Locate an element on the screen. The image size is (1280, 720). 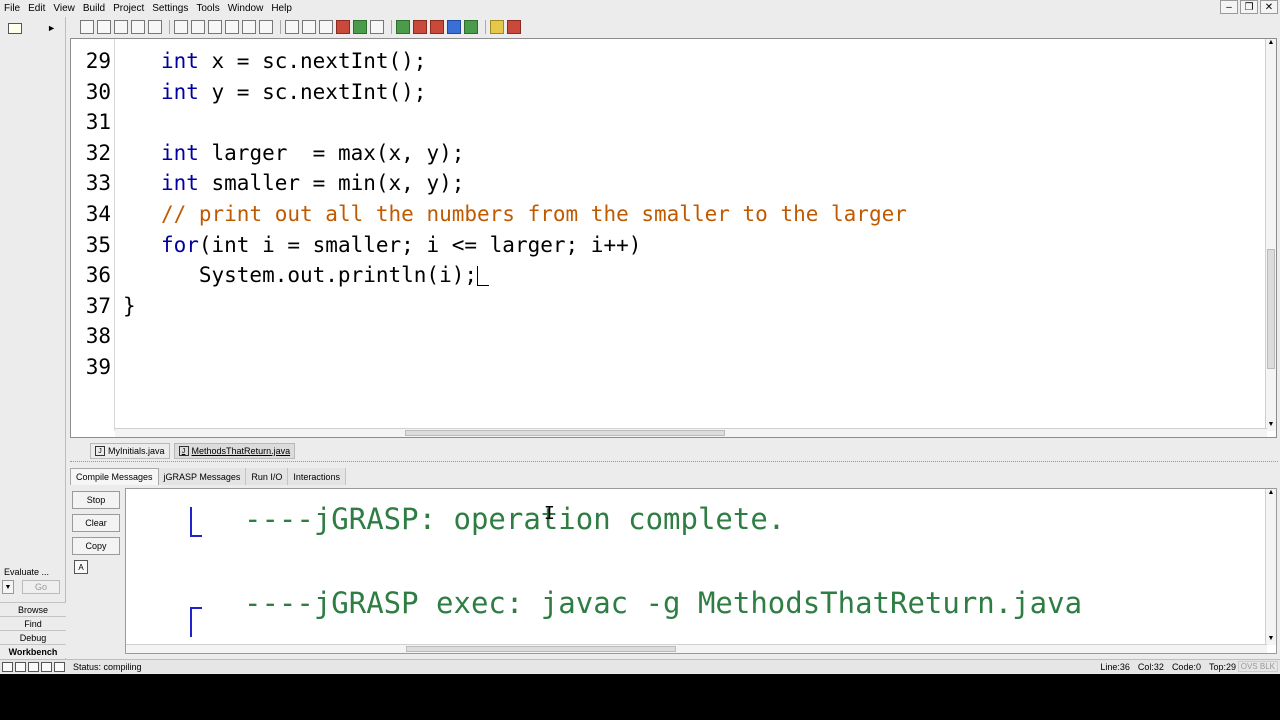
editor-horizontal-scrollbar is located at coordinates (691, 432).